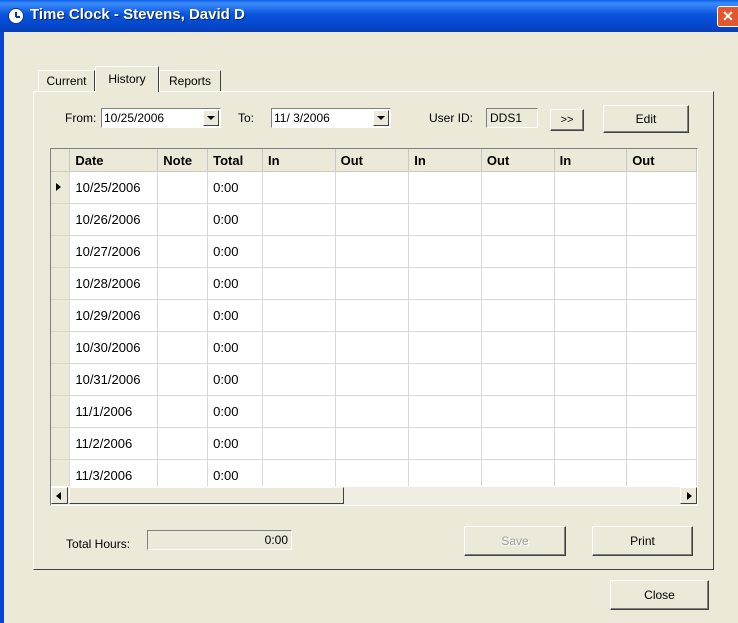 This screenshot has height=623, width=738. I want to click on date-cell: 11/2/2006, so click(114, 443).